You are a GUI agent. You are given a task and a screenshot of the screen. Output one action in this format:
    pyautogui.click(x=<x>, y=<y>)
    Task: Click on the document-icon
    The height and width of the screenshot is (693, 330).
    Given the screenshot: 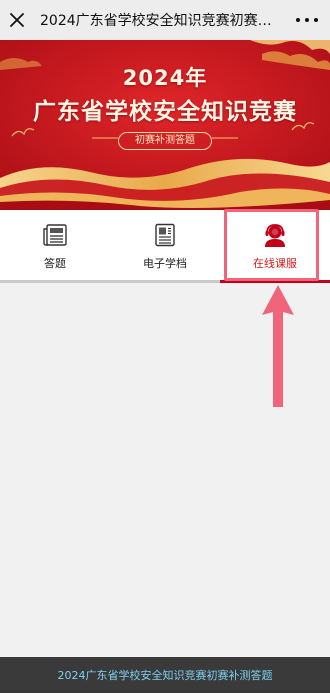 What is the action you would take?
    pyautogui.click(x=165, y=235)
    